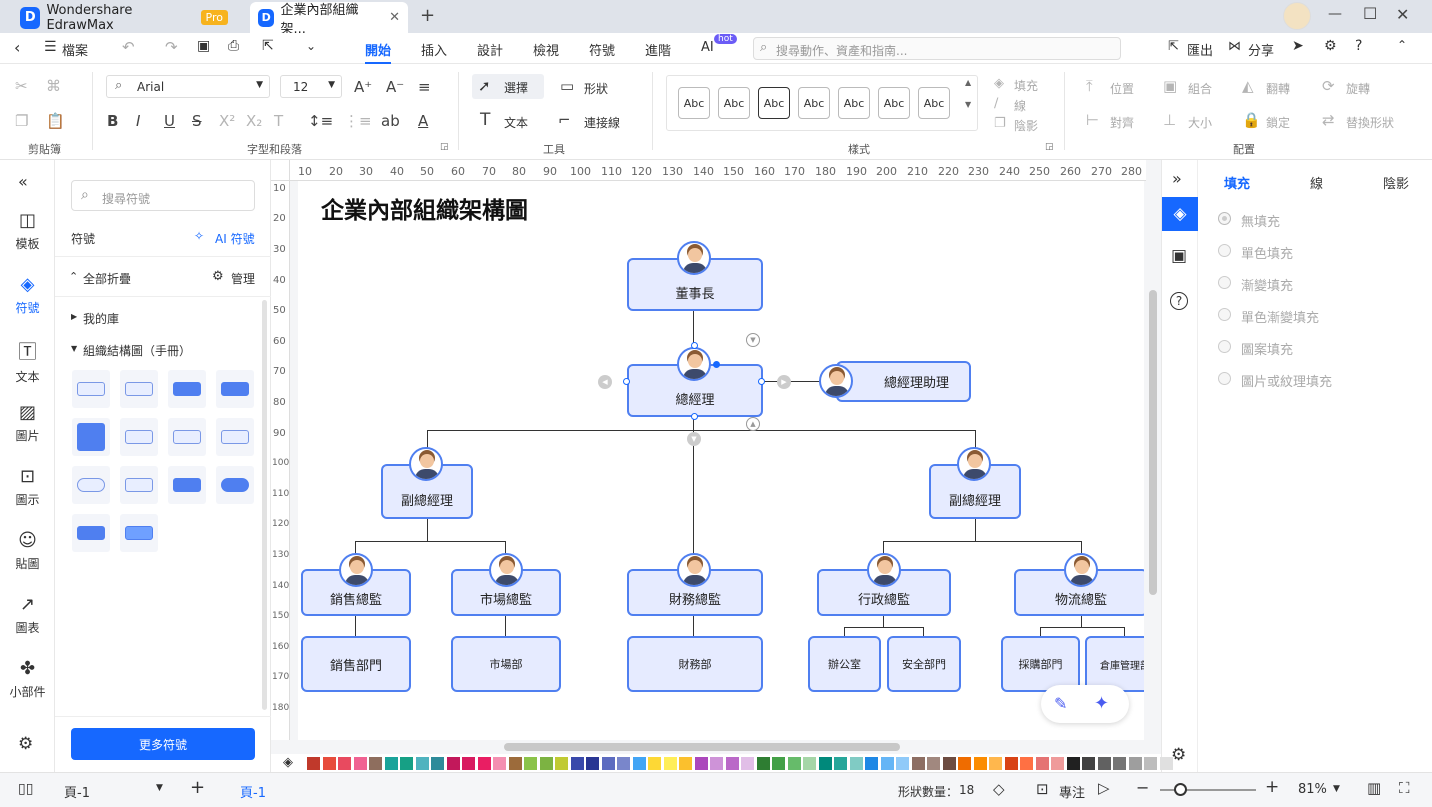 This screenshot has width=1432, height=807. Describe the element at coordinates (268, 46) in the screenshot. I see `export-file-icon: ⇱` at that location.